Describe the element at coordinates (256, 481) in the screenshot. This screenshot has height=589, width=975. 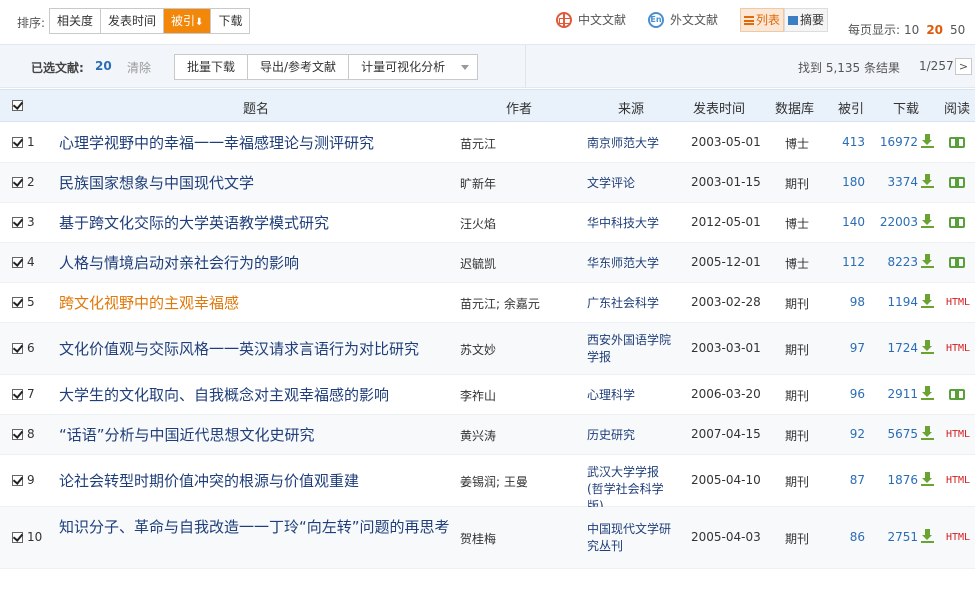
I see `result-title-link: 论社会转型时期价值冲突的根源与价值观重建` at that location.